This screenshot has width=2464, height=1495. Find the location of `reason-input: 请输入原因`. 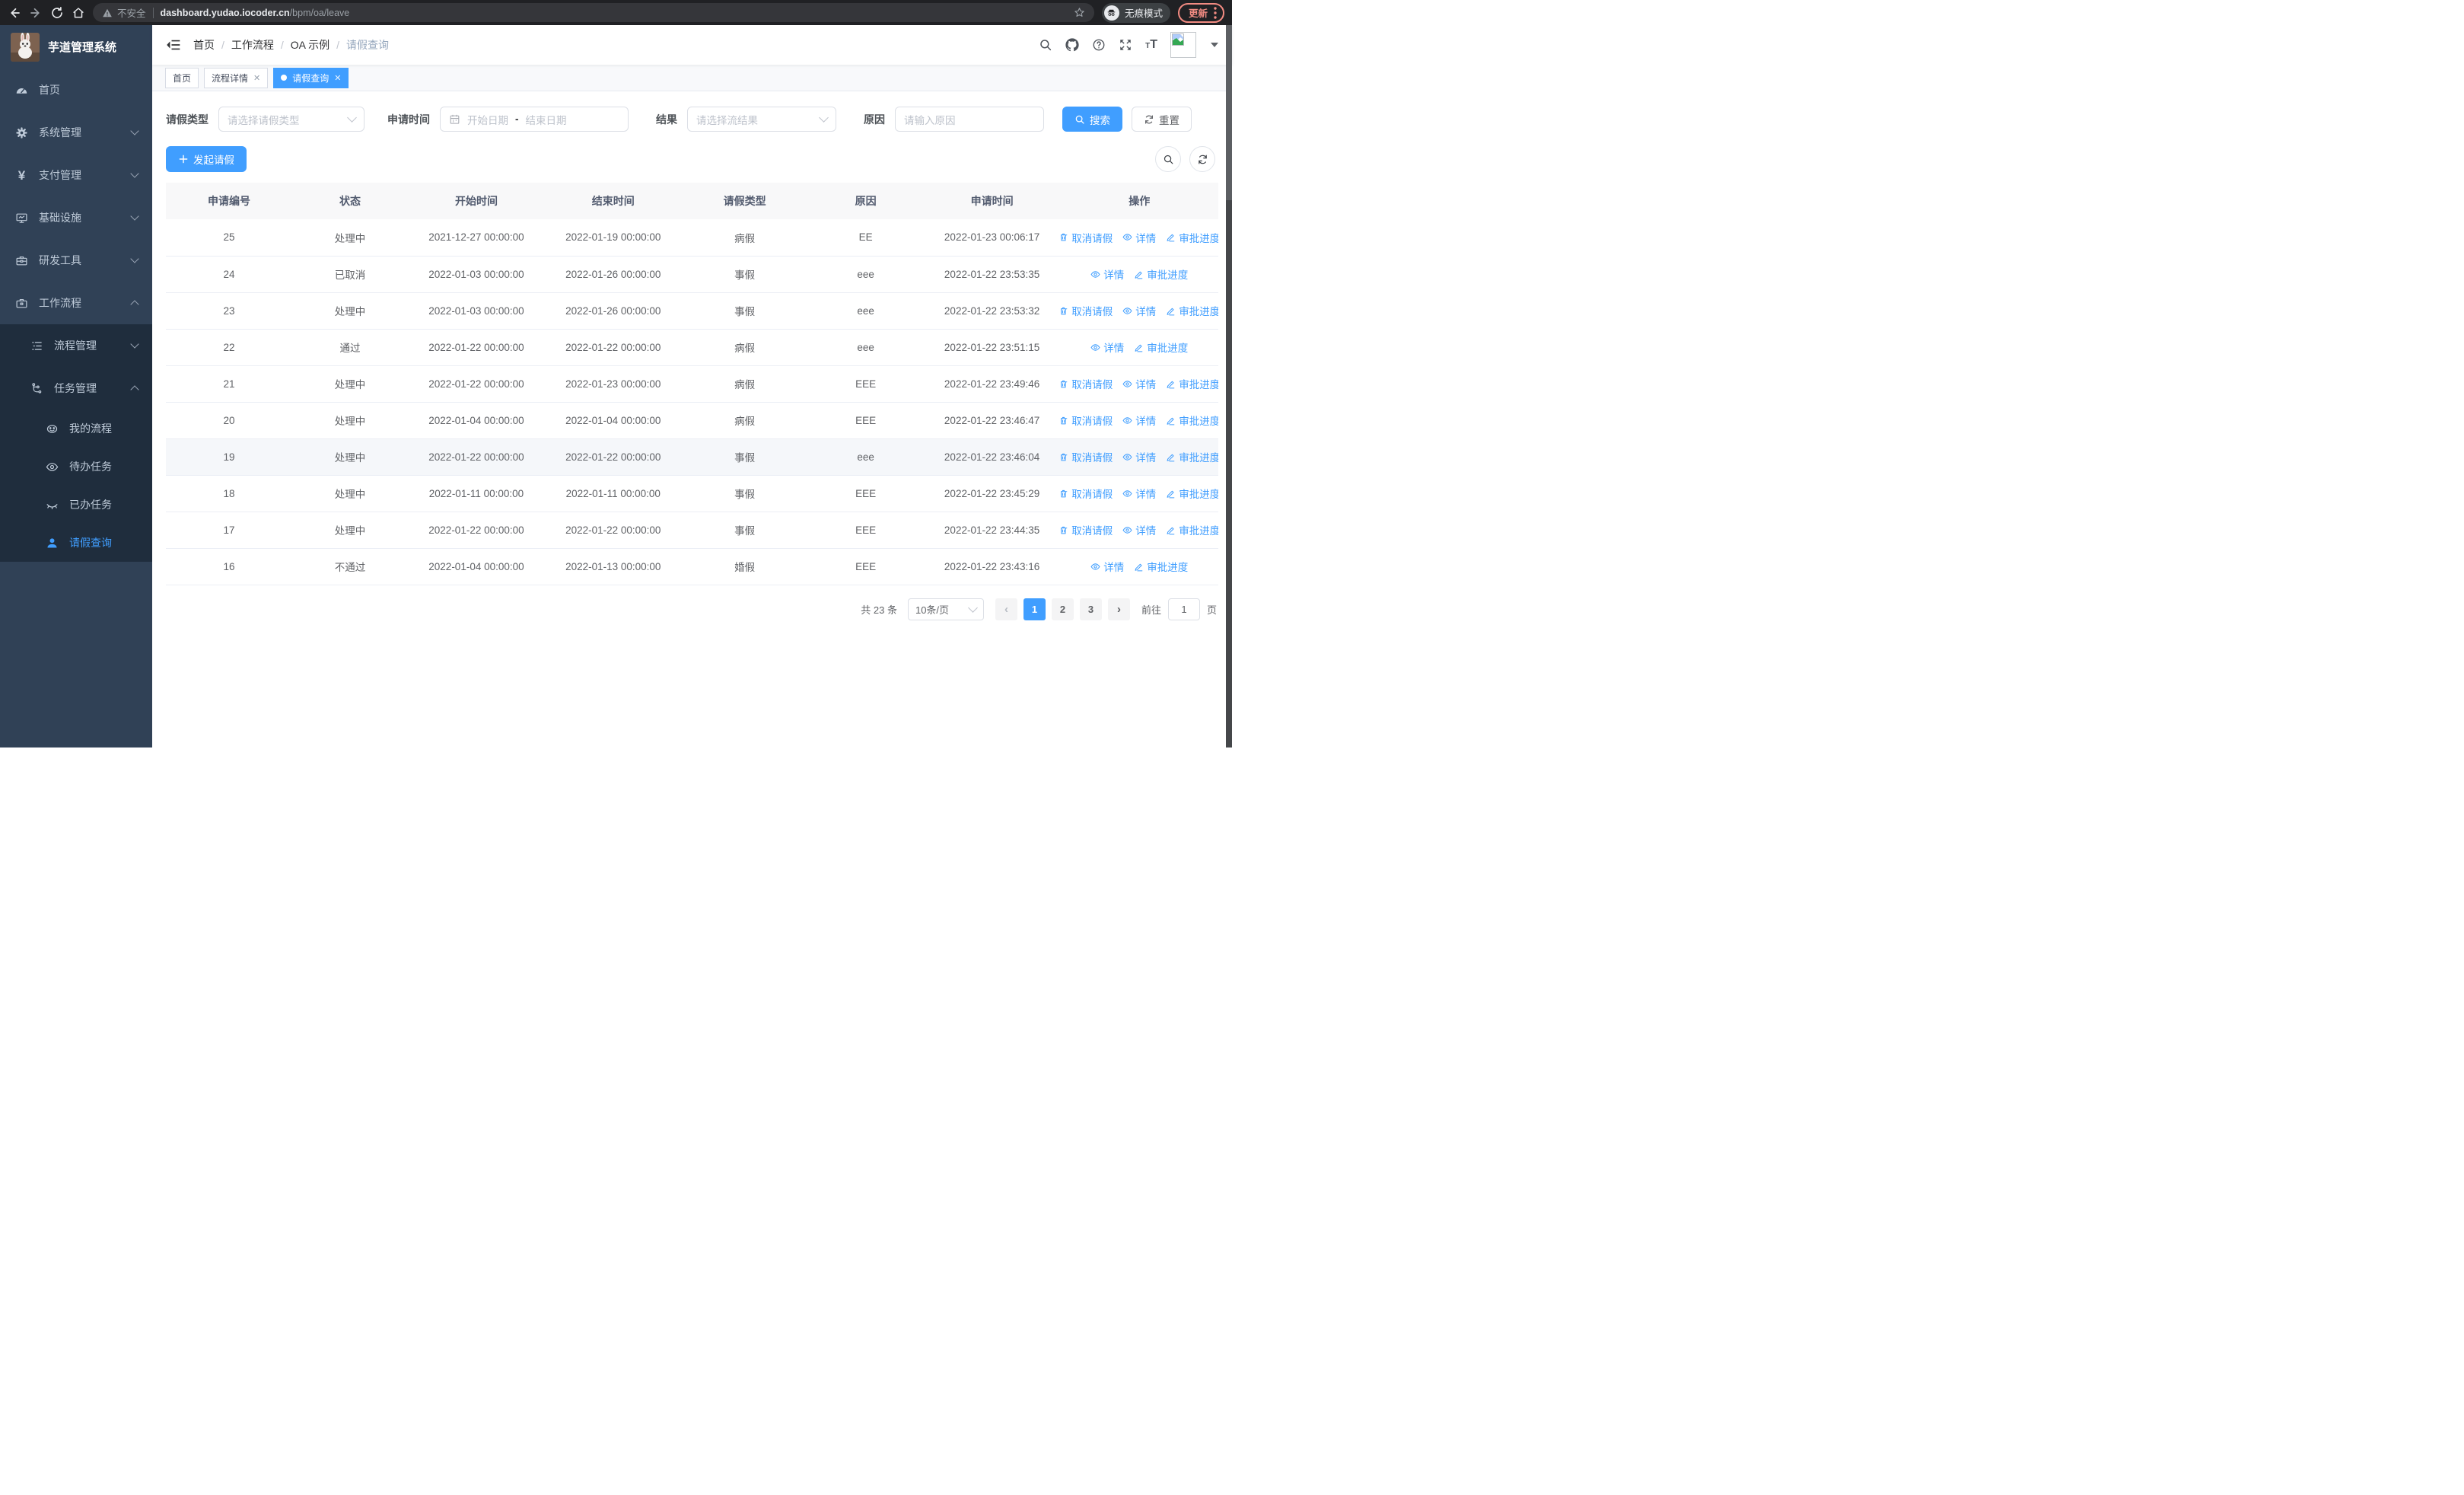

reason-input: 请输入原因 is located at coordinates (969, 120).